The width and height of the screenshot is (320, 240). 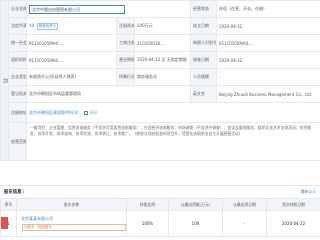 I want to click on shareholder-sub-date: -, so click(x=244, y=223).